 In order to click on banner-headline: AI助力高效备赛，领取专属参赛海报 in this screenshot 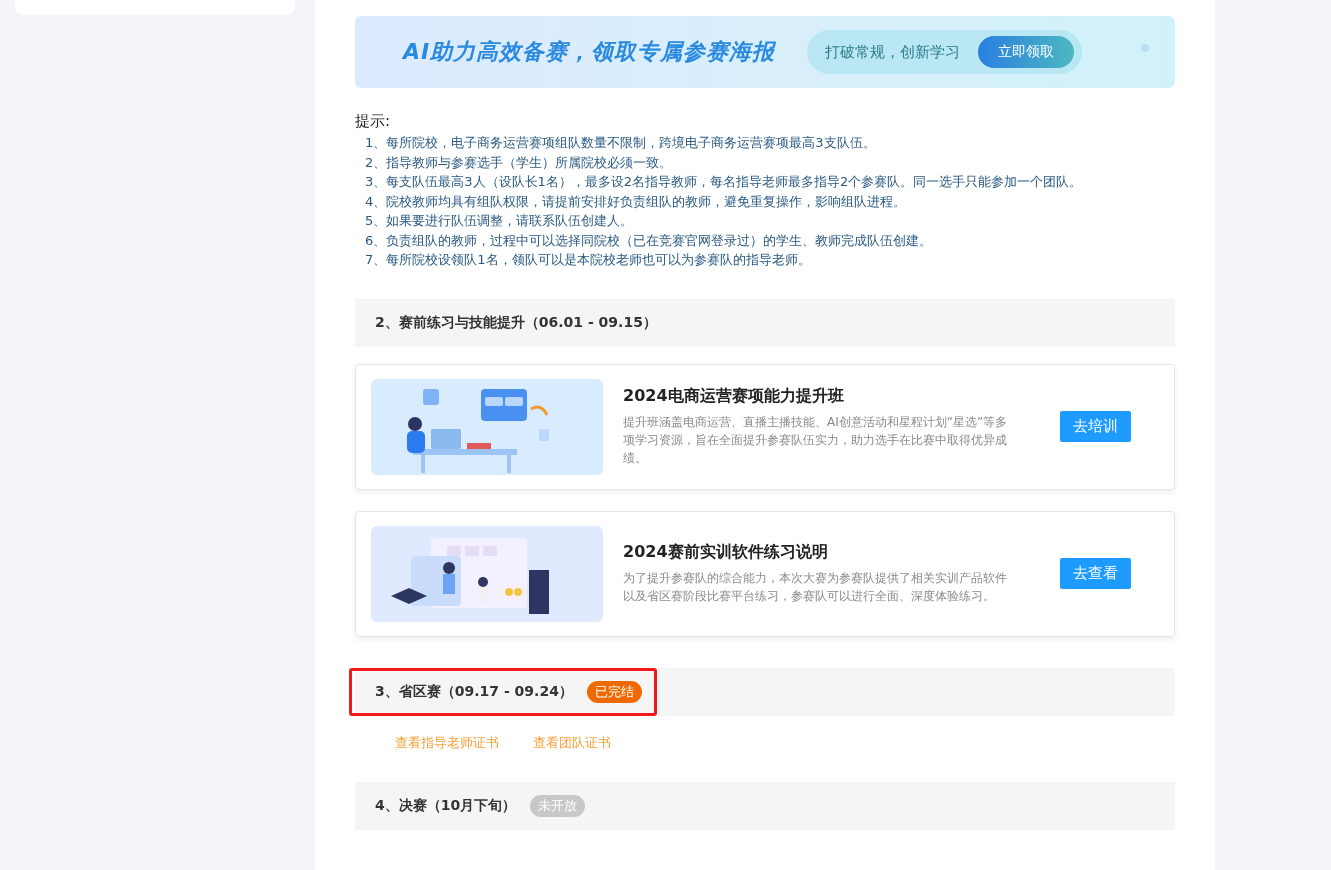, I will do `click(589, 52)`.